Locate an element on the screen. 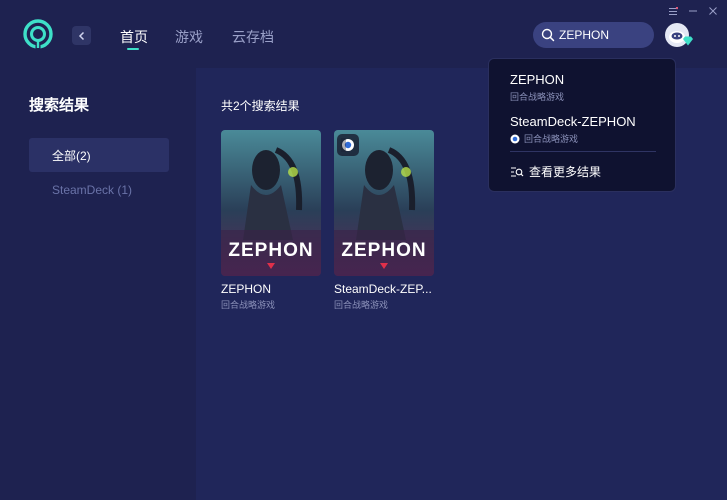  app-logo-icon is located at coordinates (38, 35).